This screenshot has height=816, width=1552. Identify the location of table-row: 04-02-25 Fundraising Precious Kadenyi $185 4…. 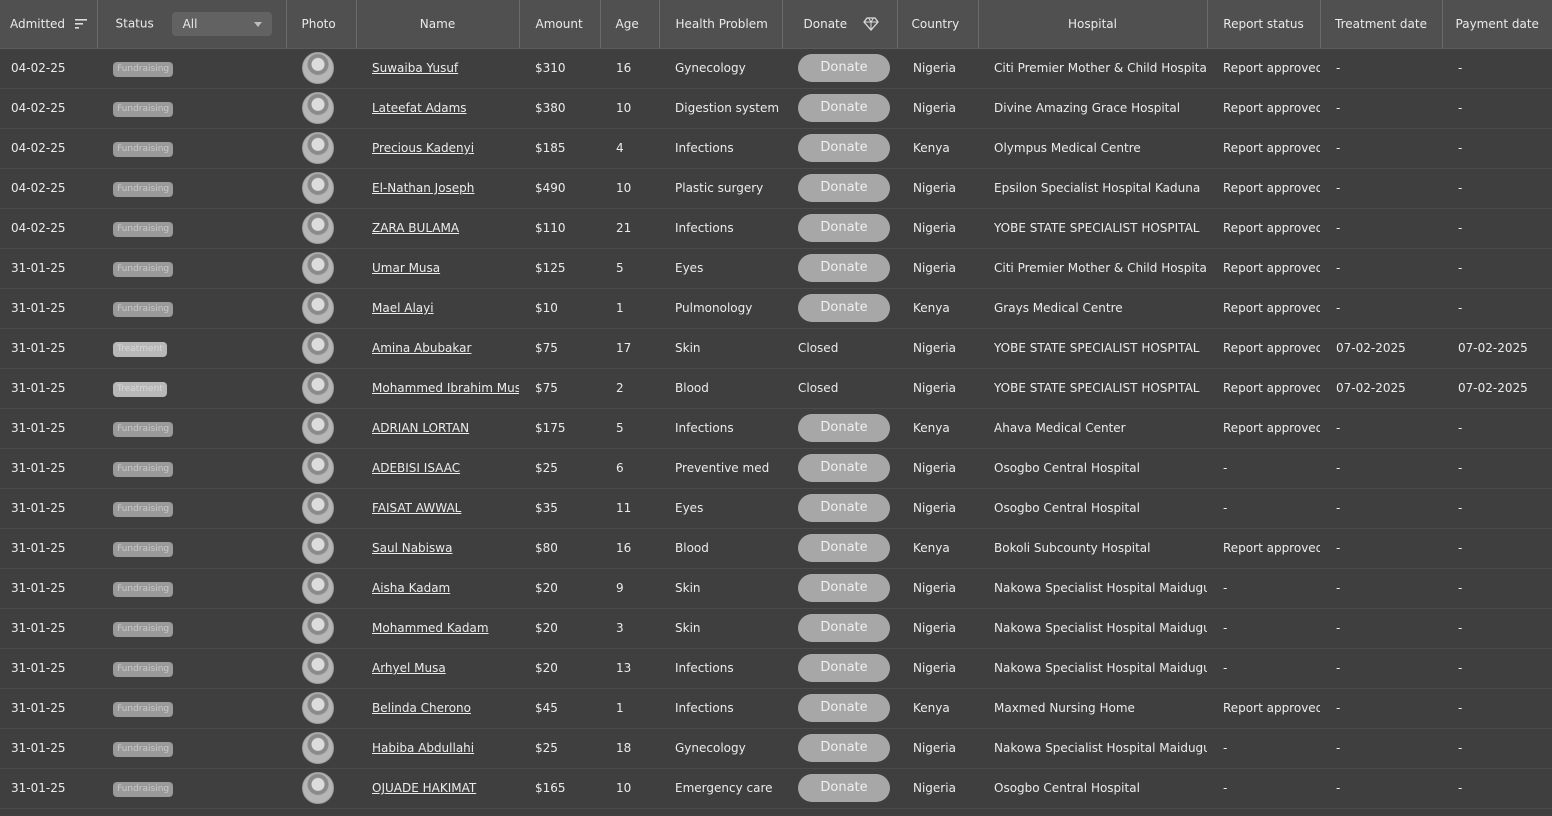
(776, 148).